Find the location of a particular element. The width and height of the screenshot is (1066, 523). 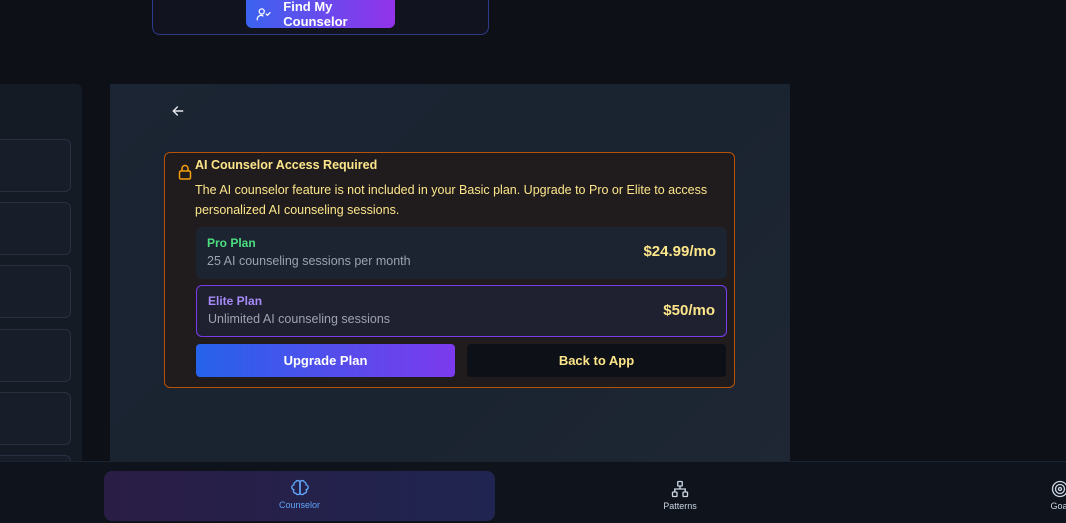

plan-price: $24.99/mo is located at coordinates (679, 251).